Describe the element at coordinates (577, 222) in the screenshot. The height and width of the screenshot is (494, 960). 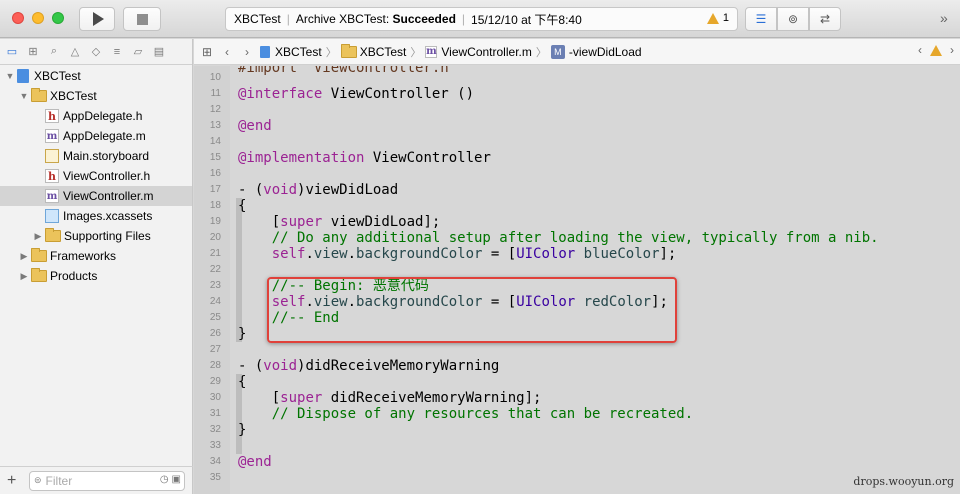
I see `code-line: 19 [super viewDidLoad];` at that location.